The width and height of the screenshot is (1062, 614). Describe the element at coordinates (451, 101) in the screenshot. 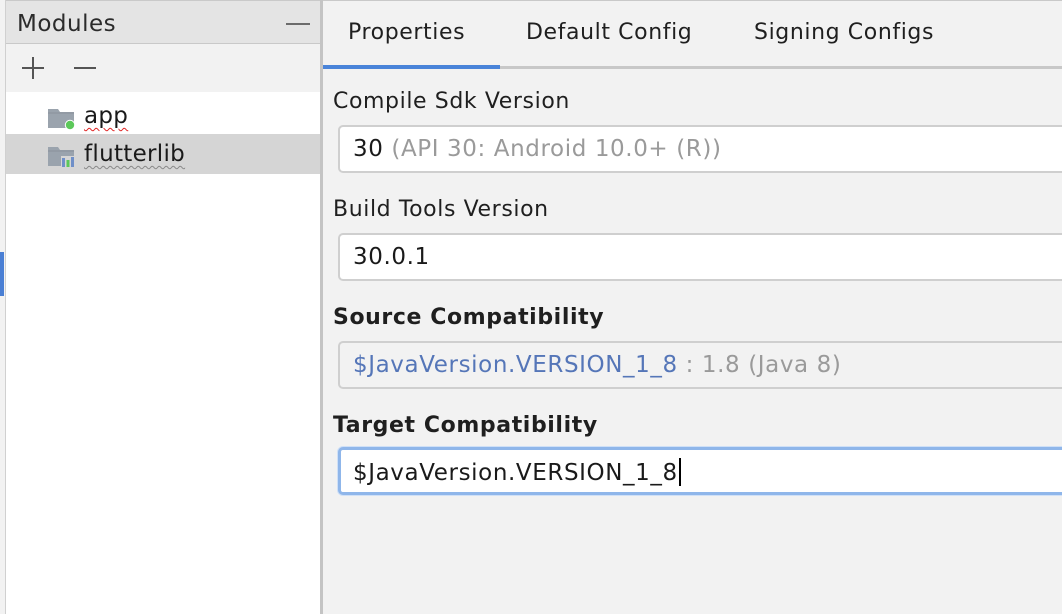

I see `compile-sdk-label: Compile Sdk Version` at that location.